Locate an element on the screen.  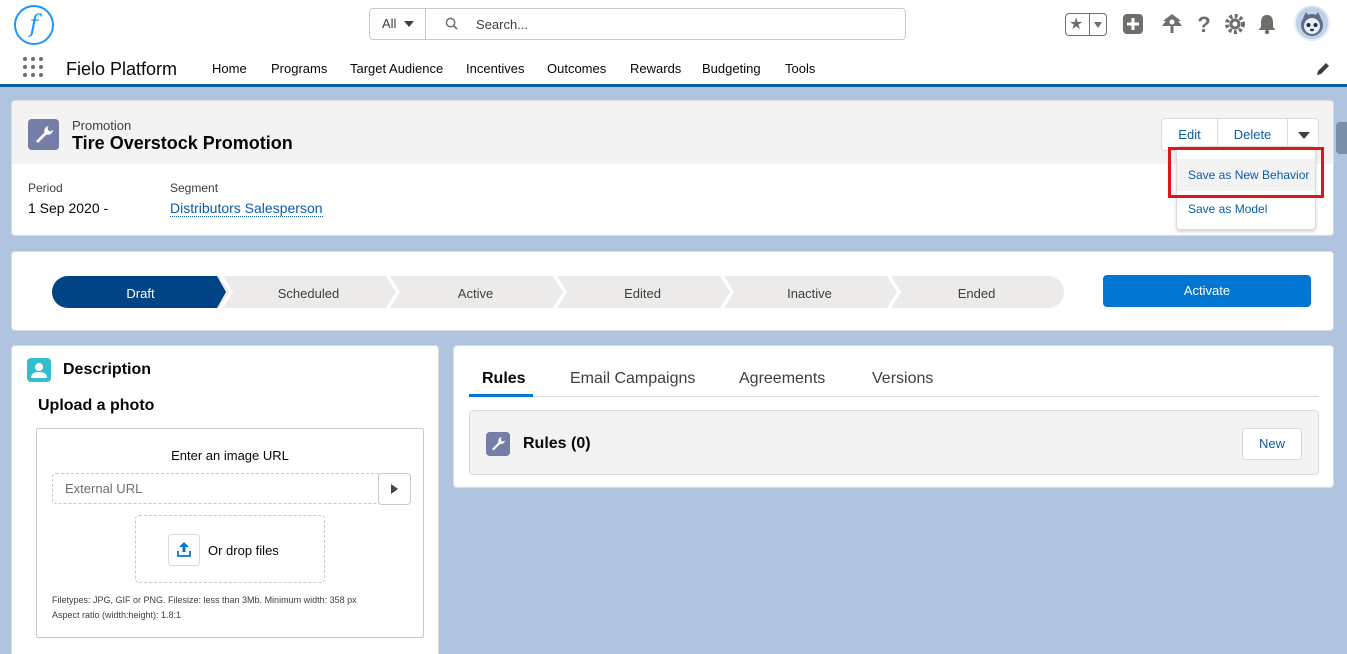
waffle-icon is located at coordinates (34, 68).